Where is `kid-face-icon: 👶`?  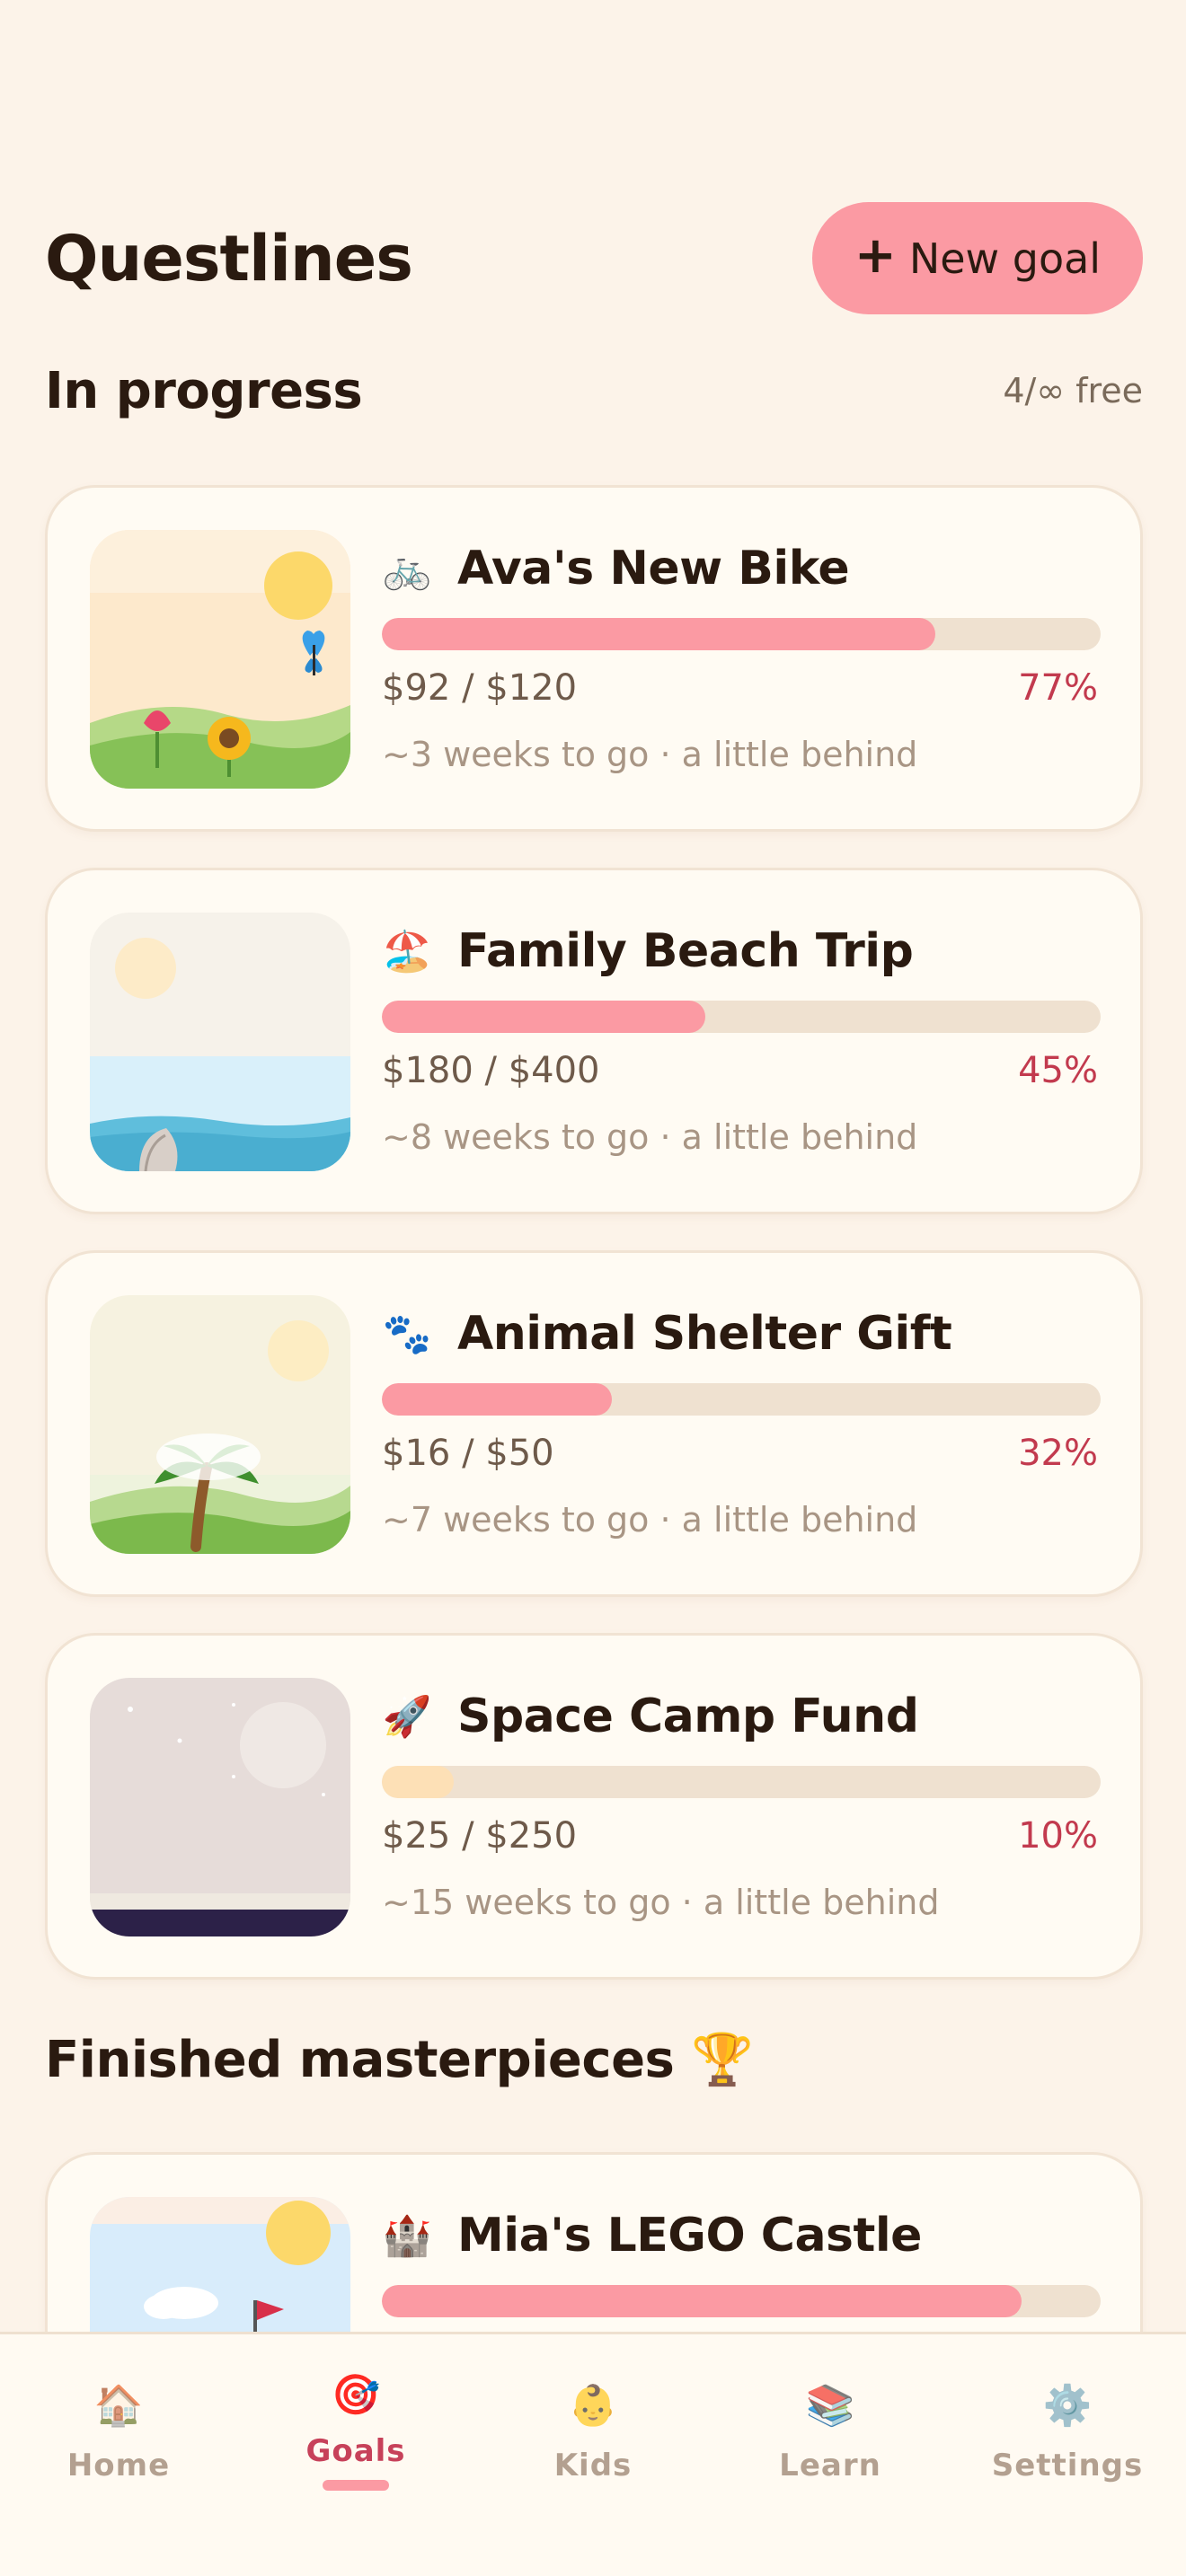
kid-face-icon: 👶 is located at coordinates (593, 2406).